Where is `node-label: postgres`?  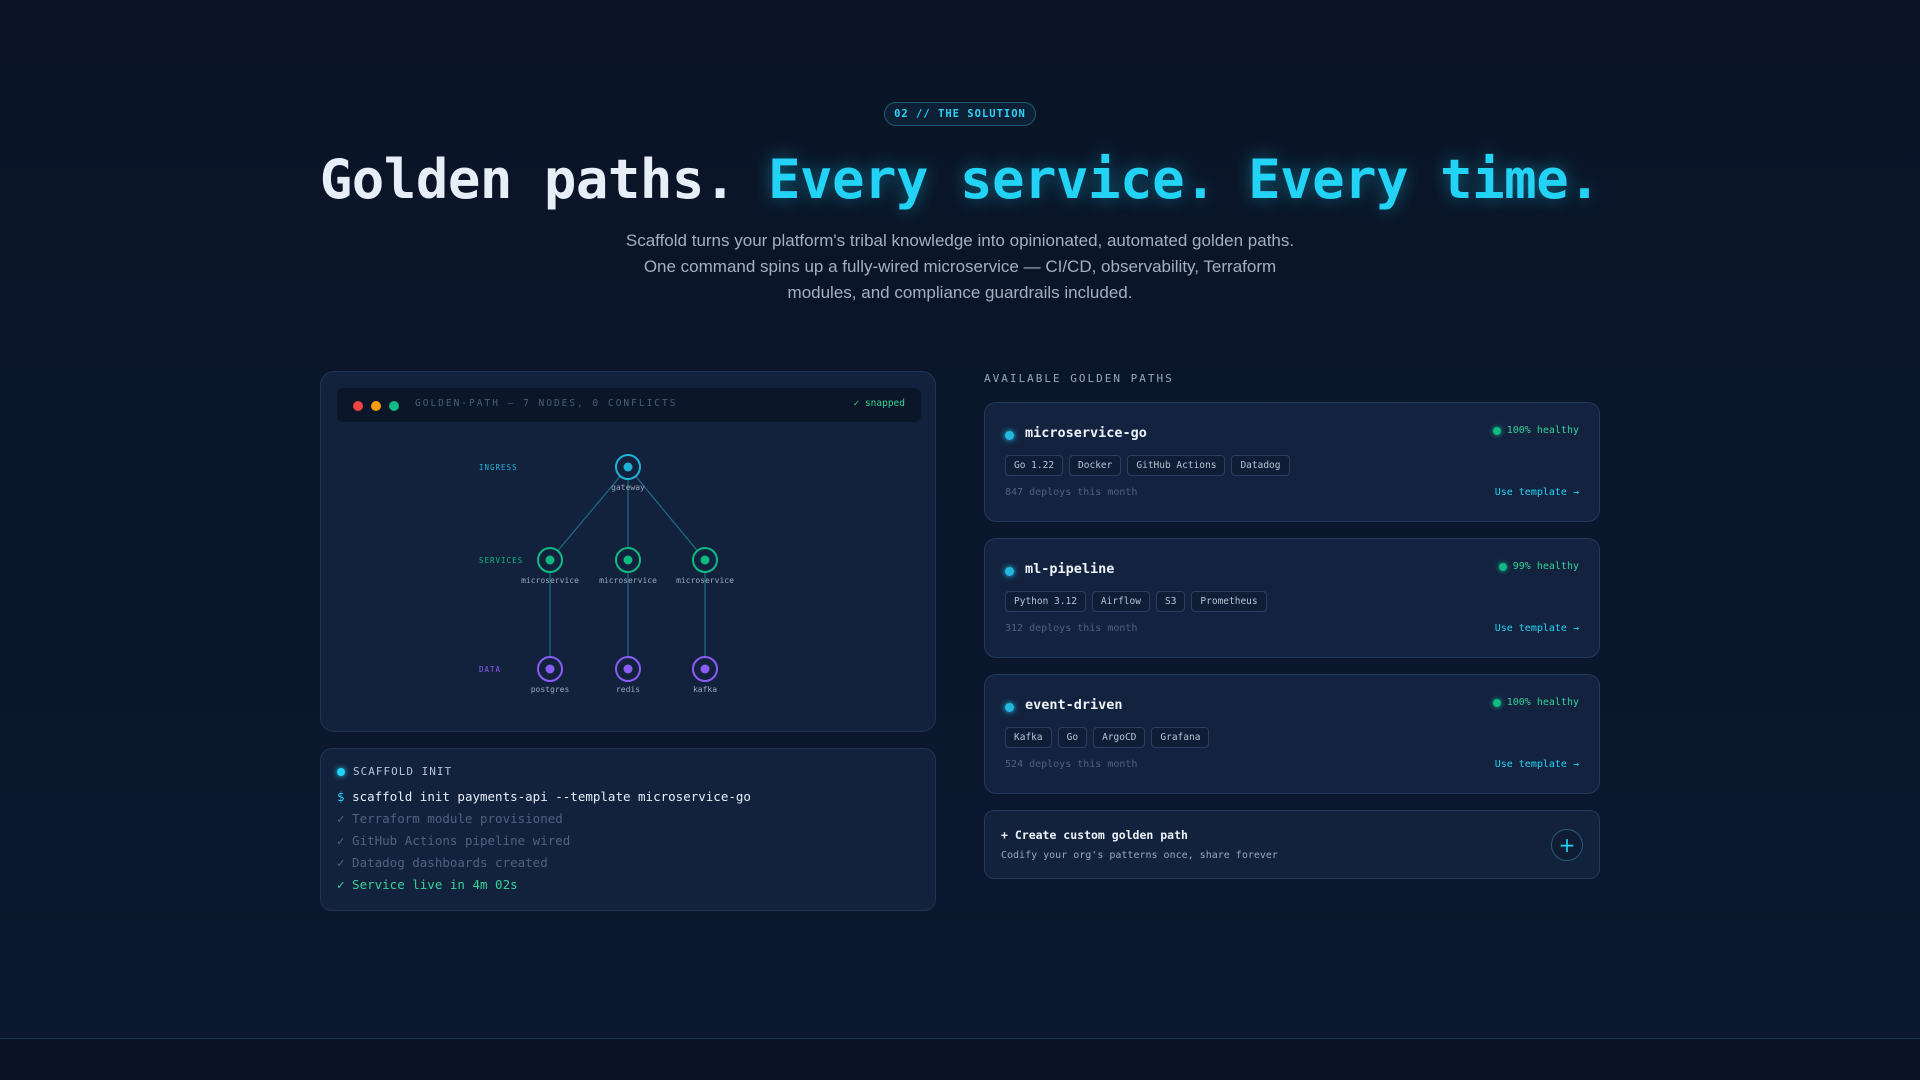
node-label: postgres is located at coordinates (550, 689).